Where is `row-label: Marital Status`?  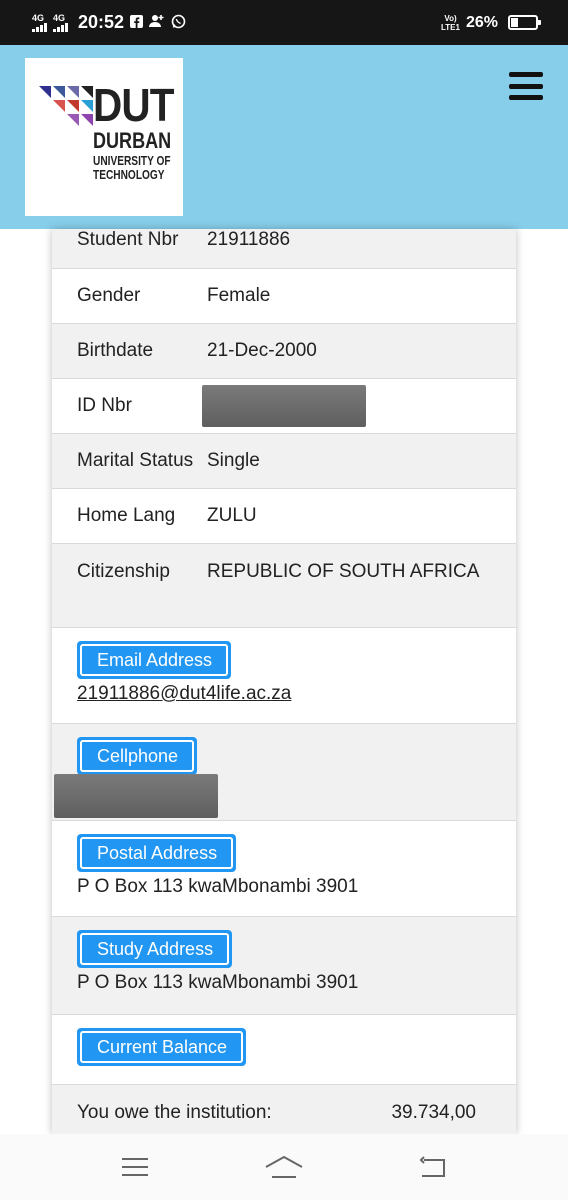 row-label: Marital Status is located at coordinates (135, 460).